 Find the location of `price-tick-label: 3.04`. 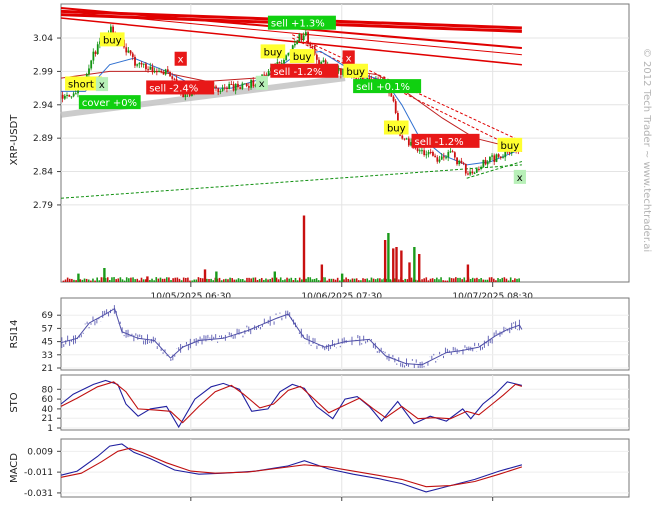

price-tick-label: 3.04 is located at coordinates (43, 39).